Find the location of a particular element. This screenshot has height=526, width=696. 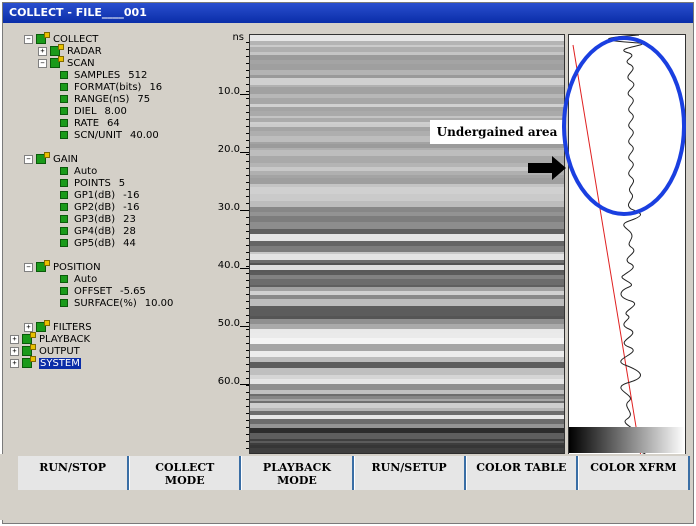

tree-leaf-range-ns-: RANGE(nS) 75 is located at coordinates (105, 100).